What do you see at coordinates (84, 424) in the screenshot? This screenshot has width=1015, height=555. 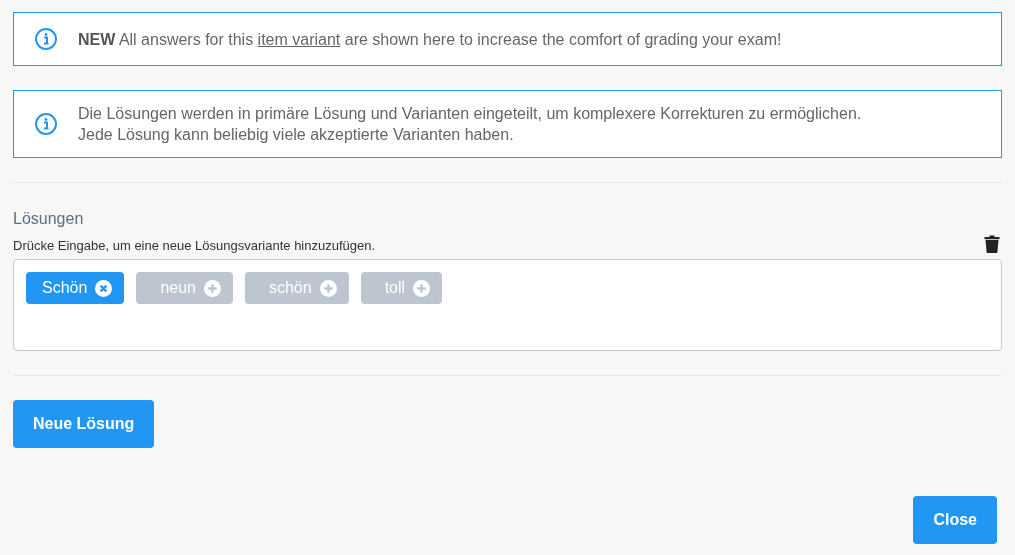 I see `new-solution-button: Neue Lösung` at bounding box center [84, 424].